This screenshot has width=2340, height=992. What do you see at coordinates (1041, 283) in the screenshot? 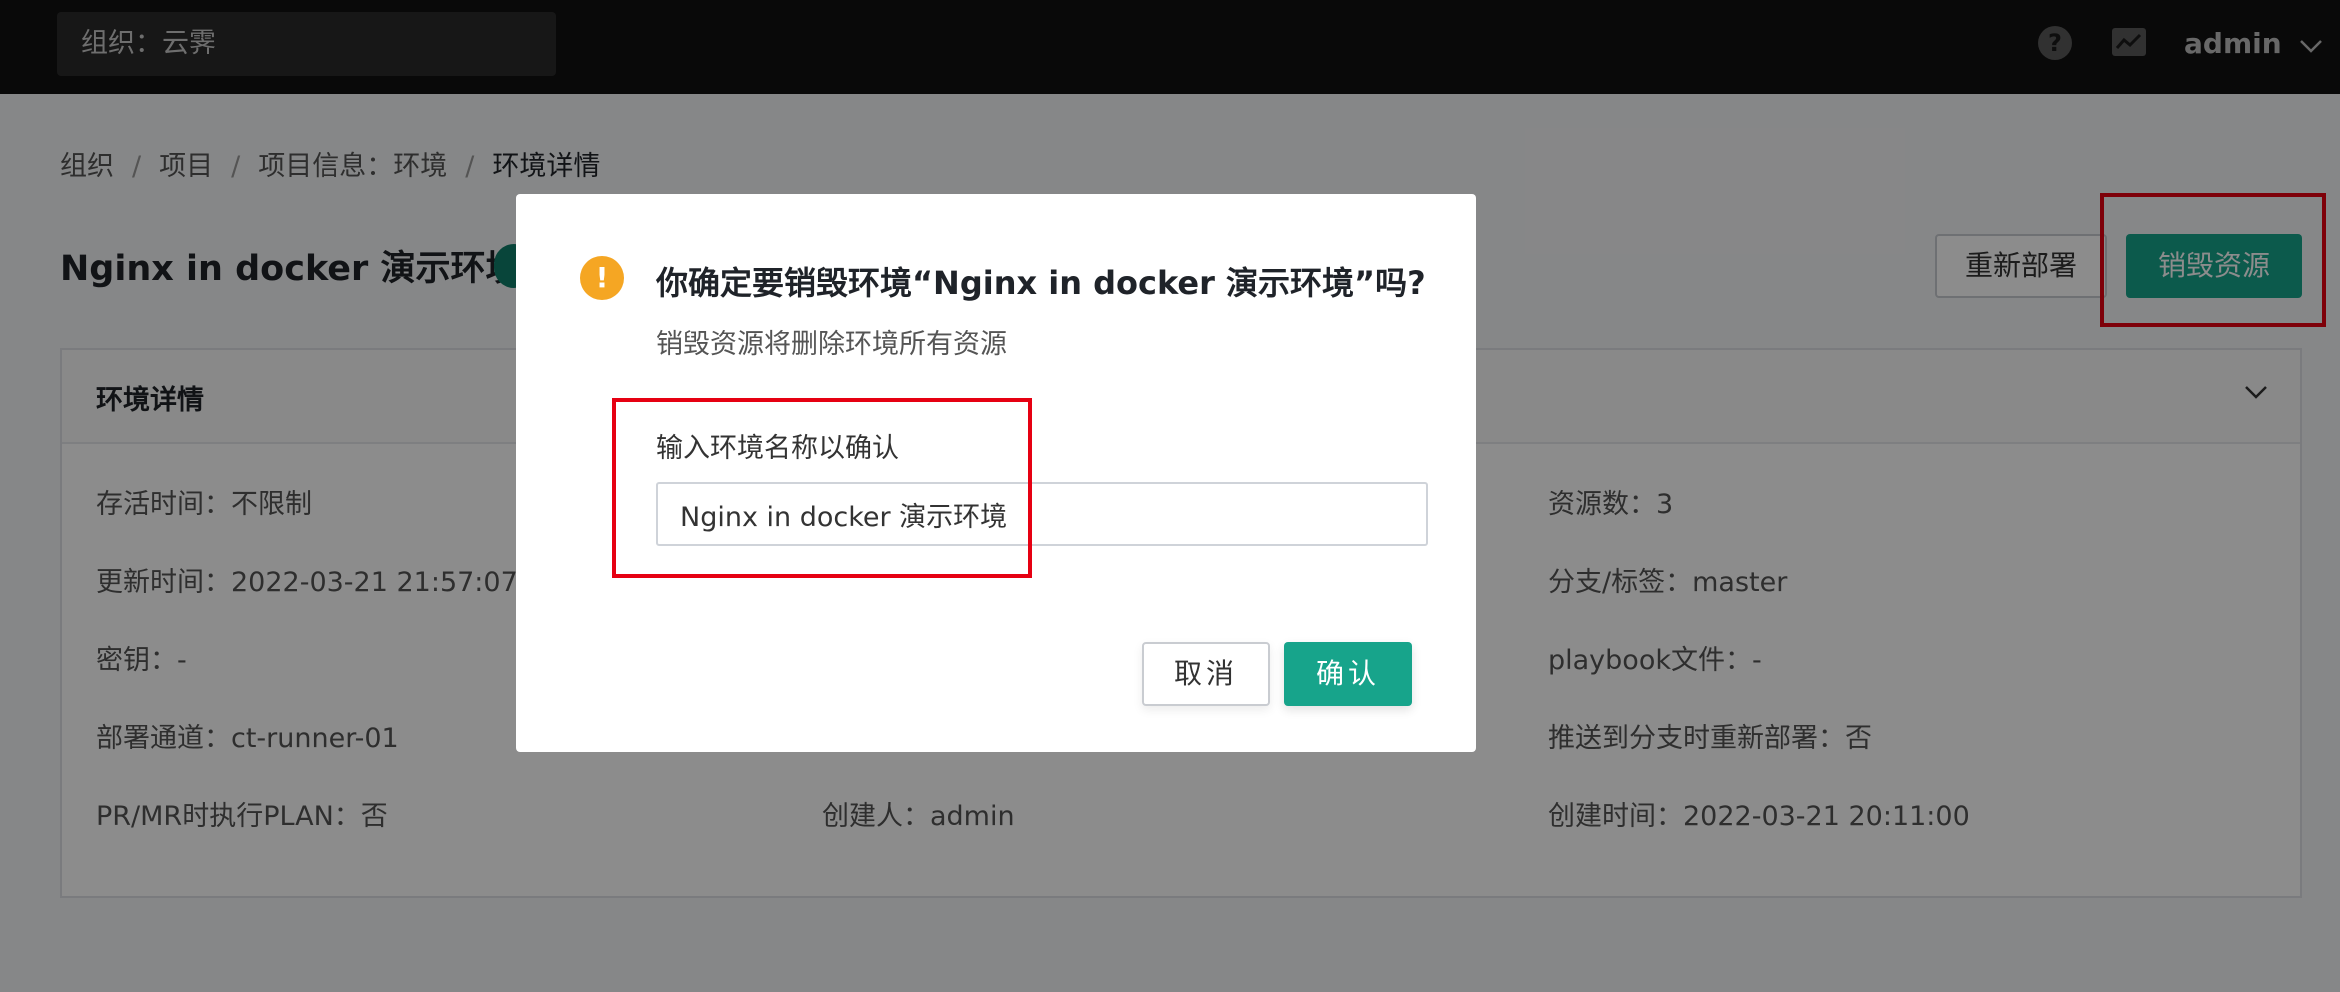
I see `dialog-title: 你确定要销毁环境“Nginx in docker 演示环境”吗?` at bounding box center [1041, 283].